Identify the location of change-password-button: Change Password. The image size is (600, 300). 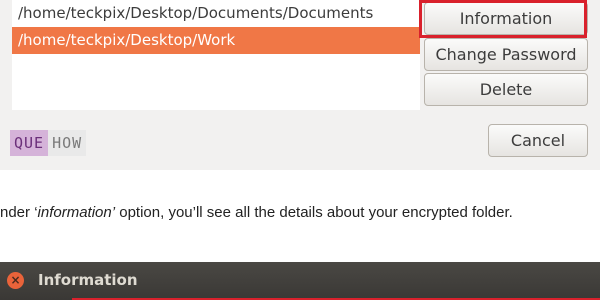
(506, 54).